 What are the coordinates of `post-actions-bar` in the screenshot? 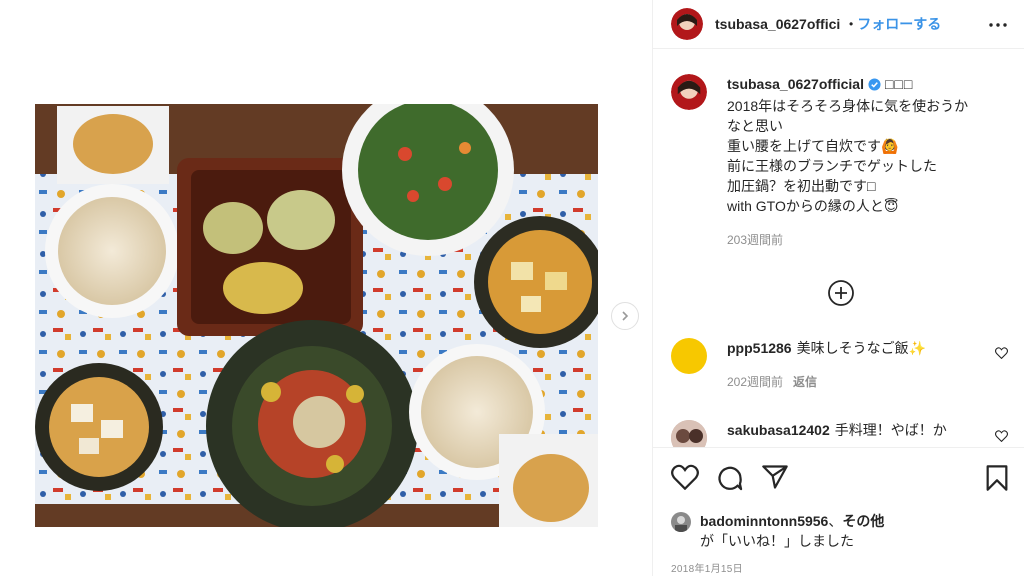 It's located at (838, 477).